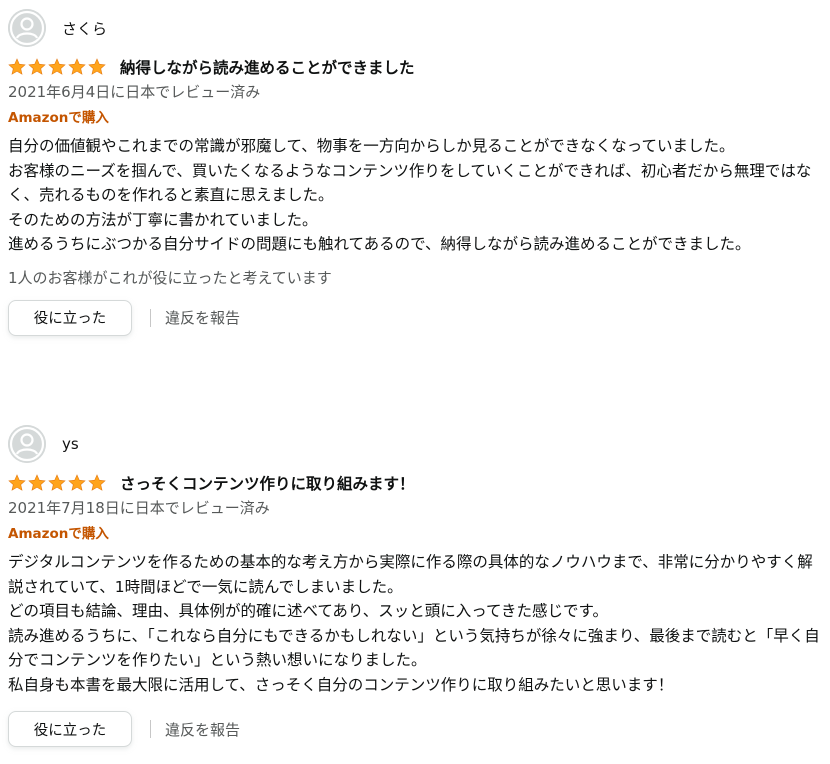 This screenshot has height=764, width=830. Describe the element at coordinates (308, 611) in the screenshot. I see `review-paragraph: どの項目も結論、理由、具体例が的確に述べてあり、スッと頭に入ってきた感じです。` at that location.